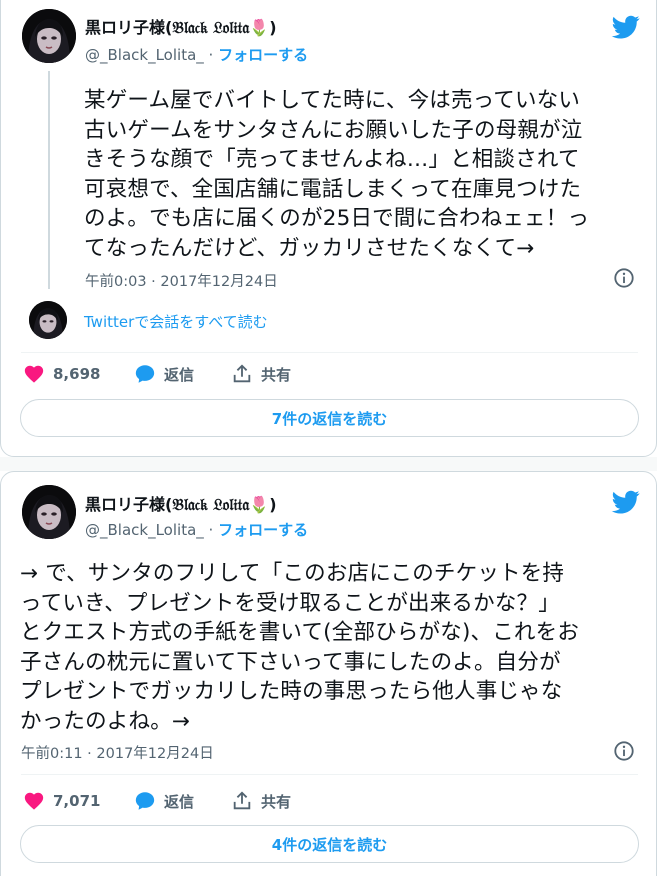  I want to click on like-count: 7,071, so click(77, 801).